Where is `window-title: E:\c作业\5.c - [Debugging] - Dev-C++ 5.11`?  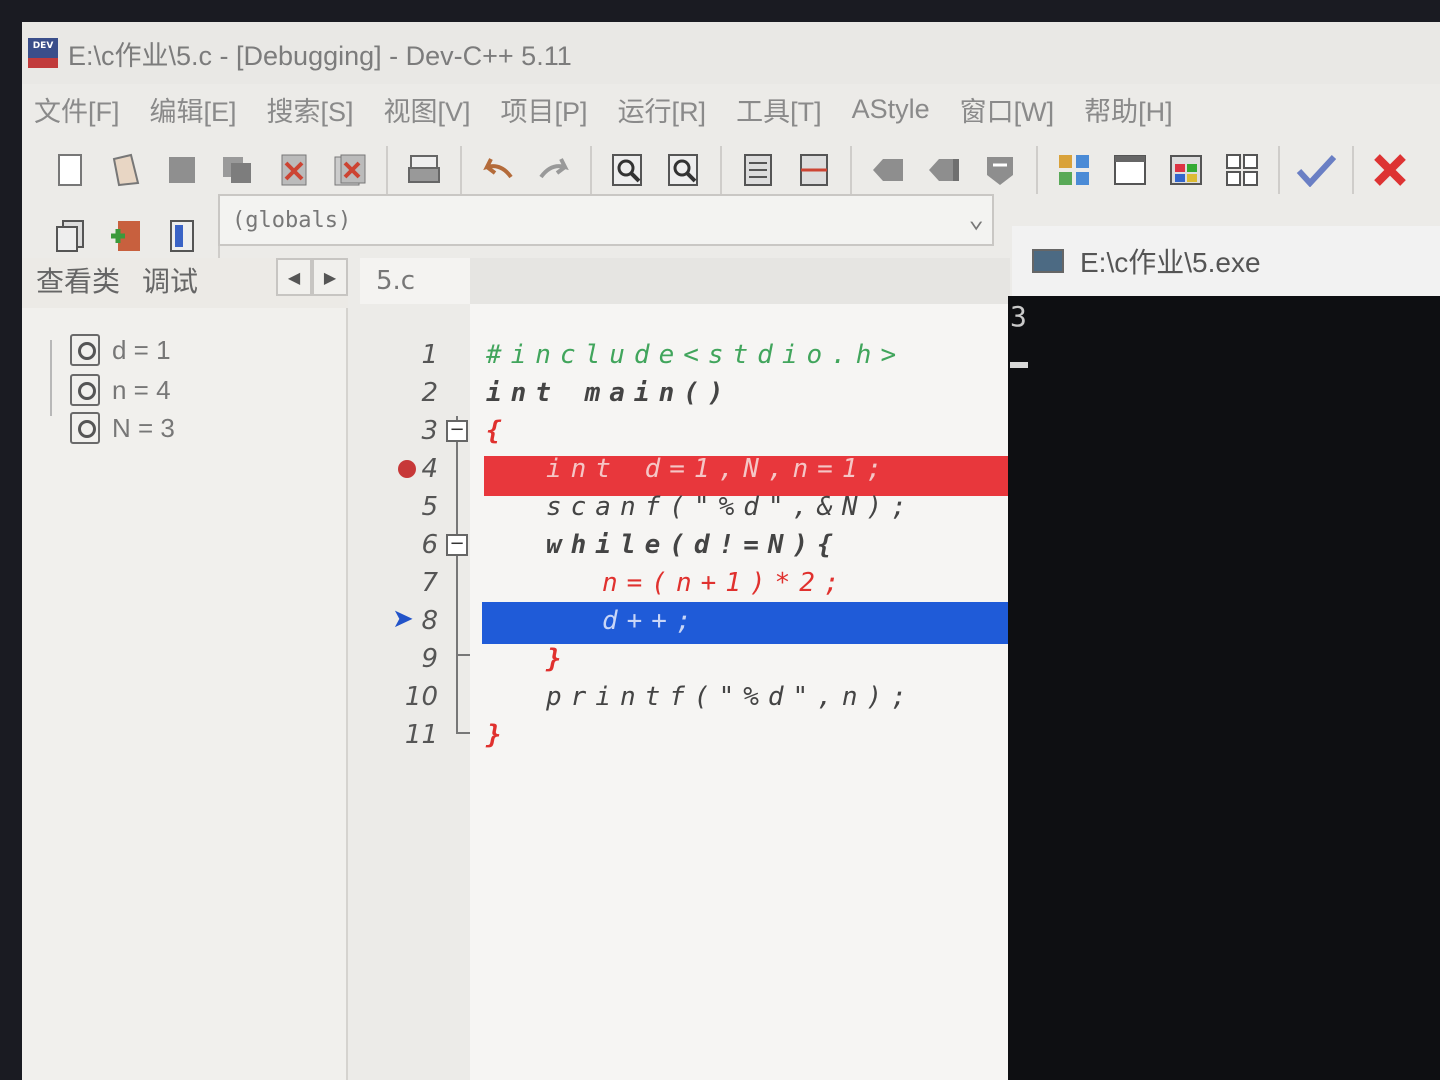 window-title: E:\c作业\5.c - [Debugging] - Dev-C++ 5.11 is located at coordinates (320, 55).